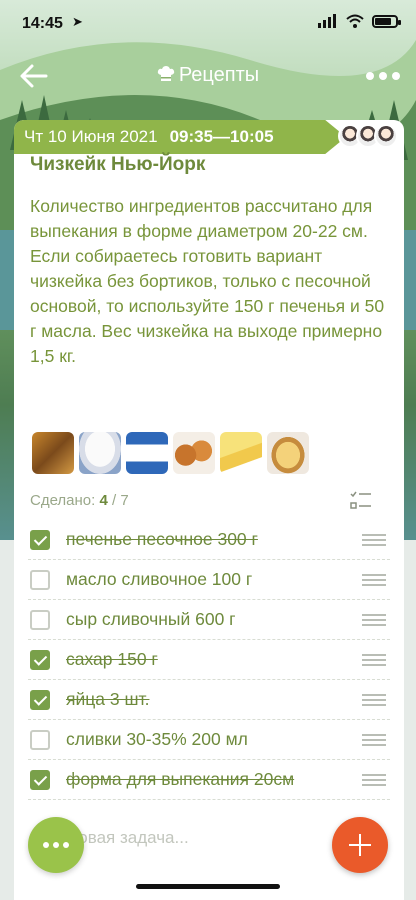 Image resolution: width=416 pixels, height=900 pixels. Describe the element at coordinates (147, 453) in the screenshot. I see `photo-cream-carton` at that location.